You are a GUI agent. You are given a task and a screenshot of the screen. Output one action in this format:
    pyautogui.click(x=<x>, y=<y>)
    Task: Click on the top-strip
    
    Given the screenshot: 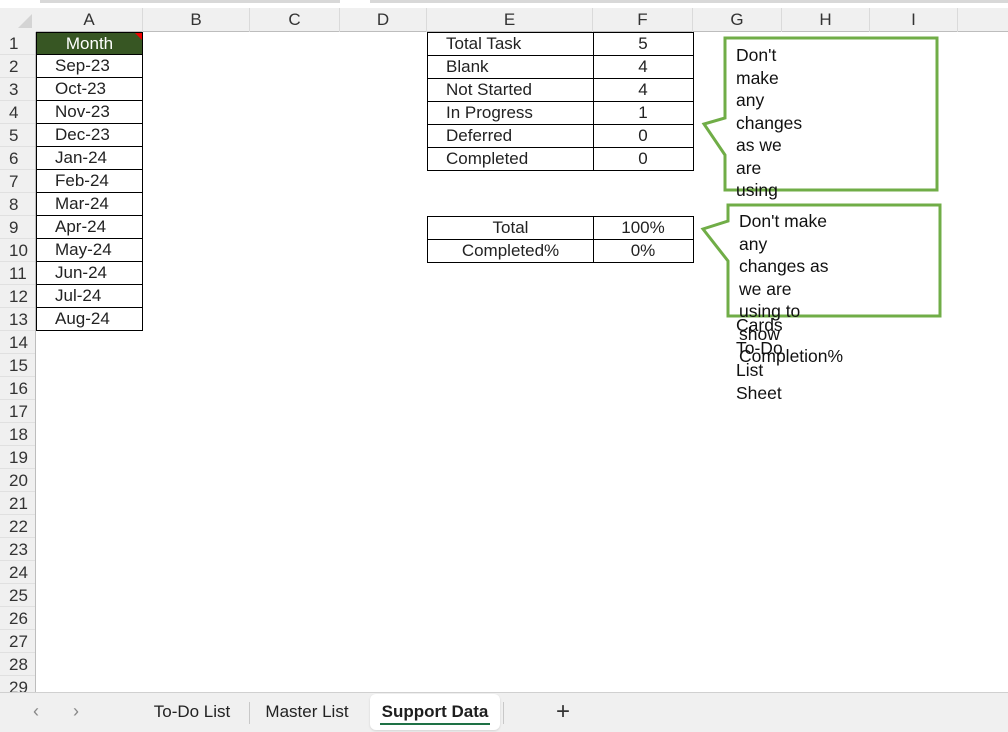 What is the action you would take?
    pyautogui.click(x=504, y=4)
    